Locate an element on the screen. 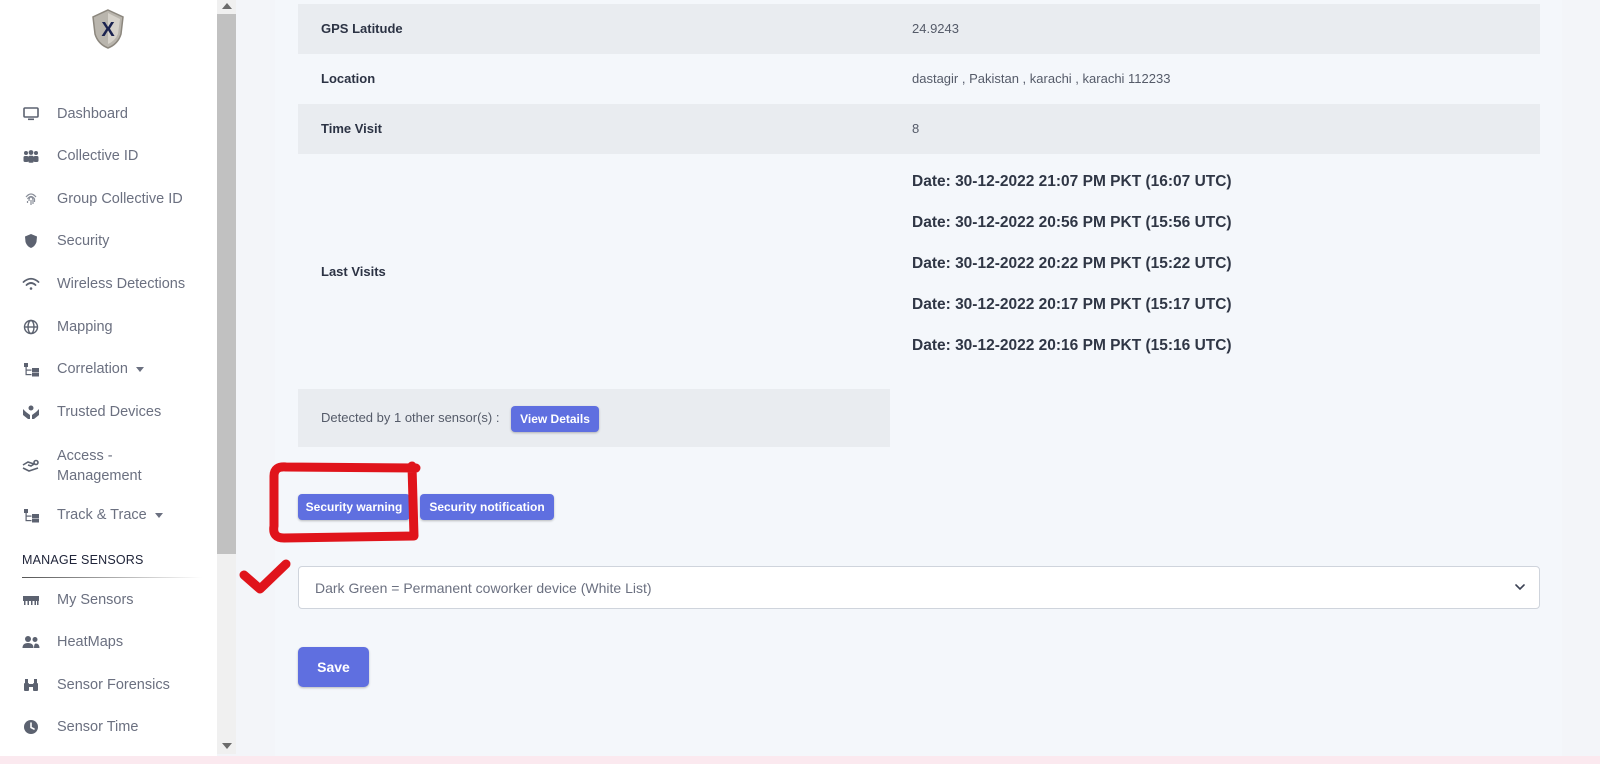 This screenshot has height=764, width=1600. sidebar-item-label: Mapping is located at coordinates (85, 327).